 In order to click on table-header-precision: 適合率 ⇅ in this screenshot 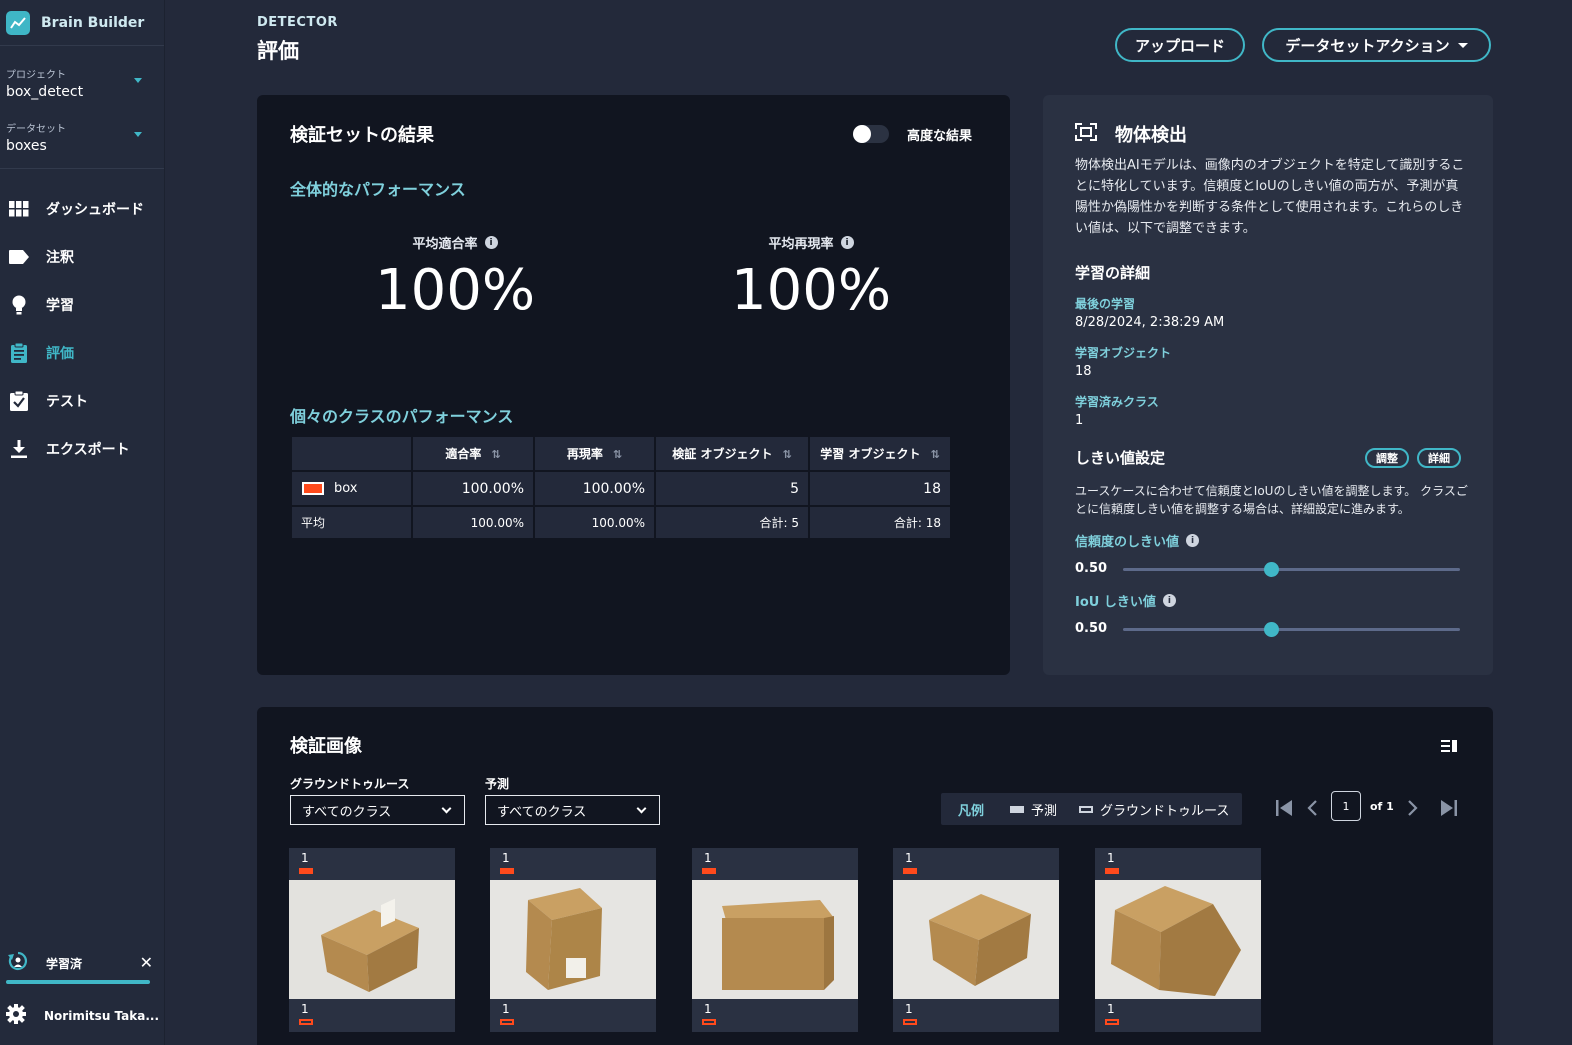, I will do `click(473, 453)`.